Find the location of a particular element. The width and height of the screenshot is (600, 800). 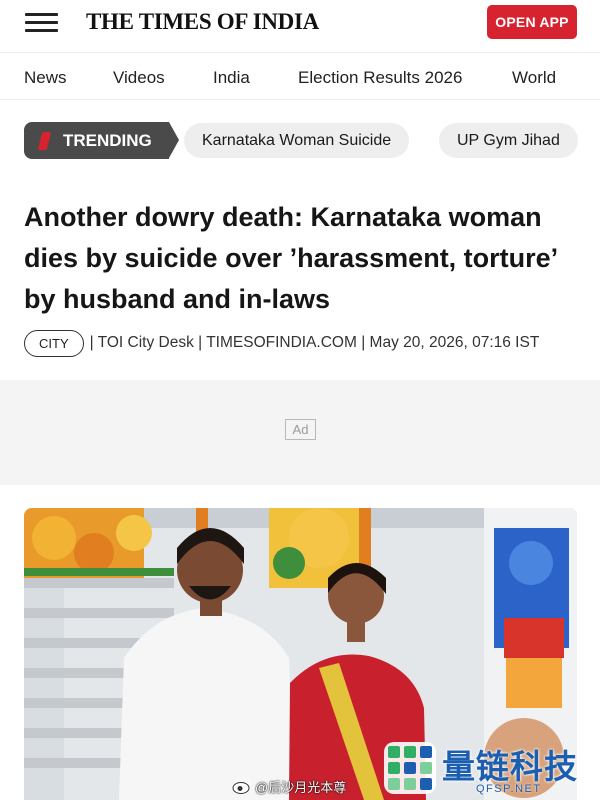

brand-url: QFSP.NET is located at coordinates (509, 789).